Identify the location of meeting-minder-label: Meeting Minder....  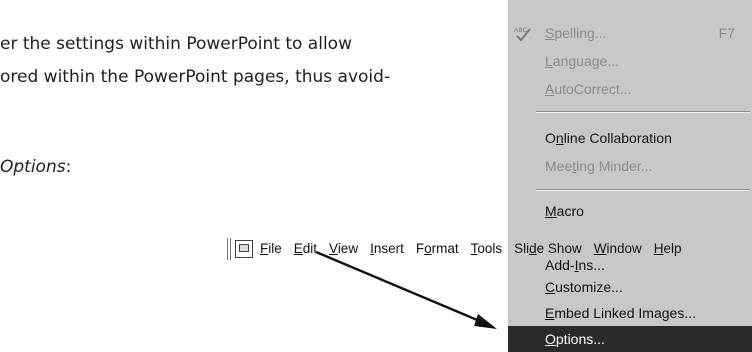
(599, 166).